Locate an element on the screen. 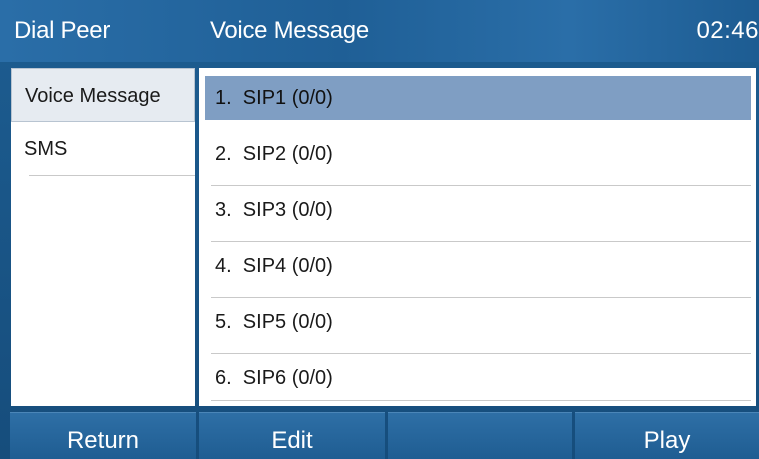 This screenshot has height=459, width=759. page-title: Voice Message is located at coordinates (289, 30).